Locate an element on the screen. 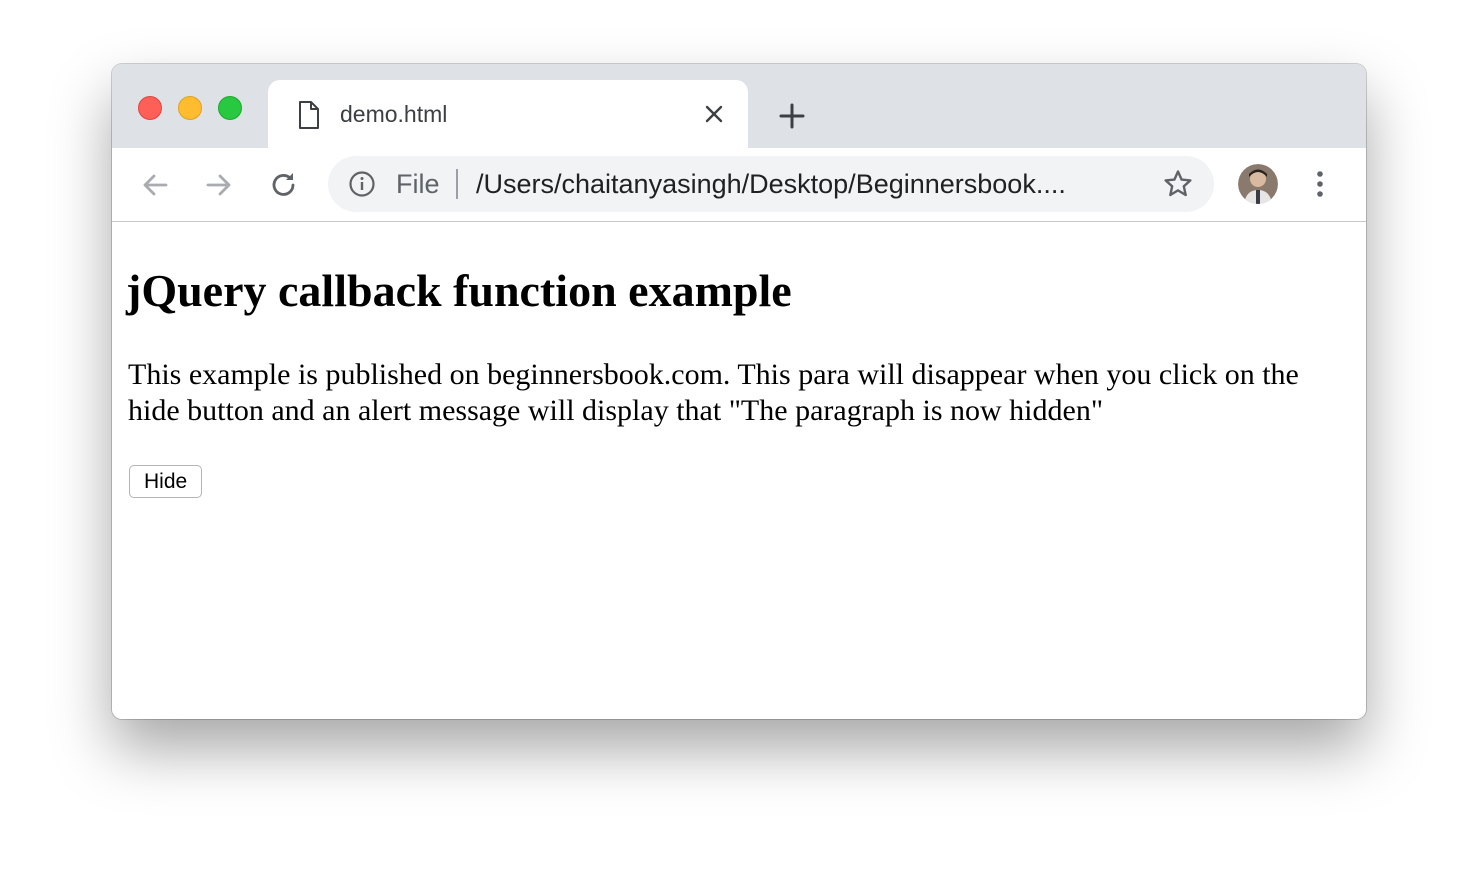 Image resolution: width=1478 pixels, height=880 pixels. document-icon is located at coordinates (309, 115).